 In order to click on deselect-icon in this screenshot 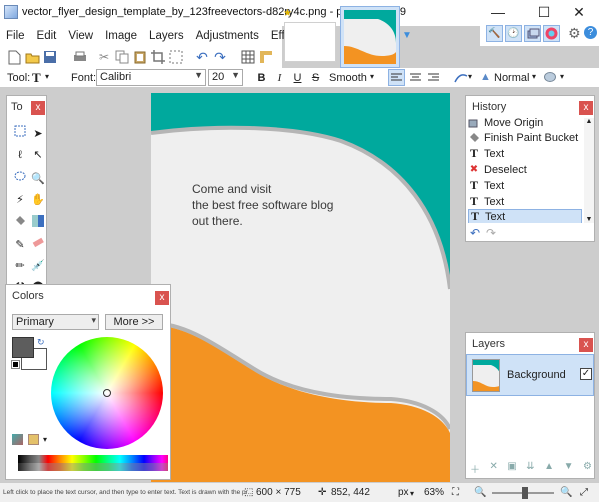, I will do `click(176, 57)`.